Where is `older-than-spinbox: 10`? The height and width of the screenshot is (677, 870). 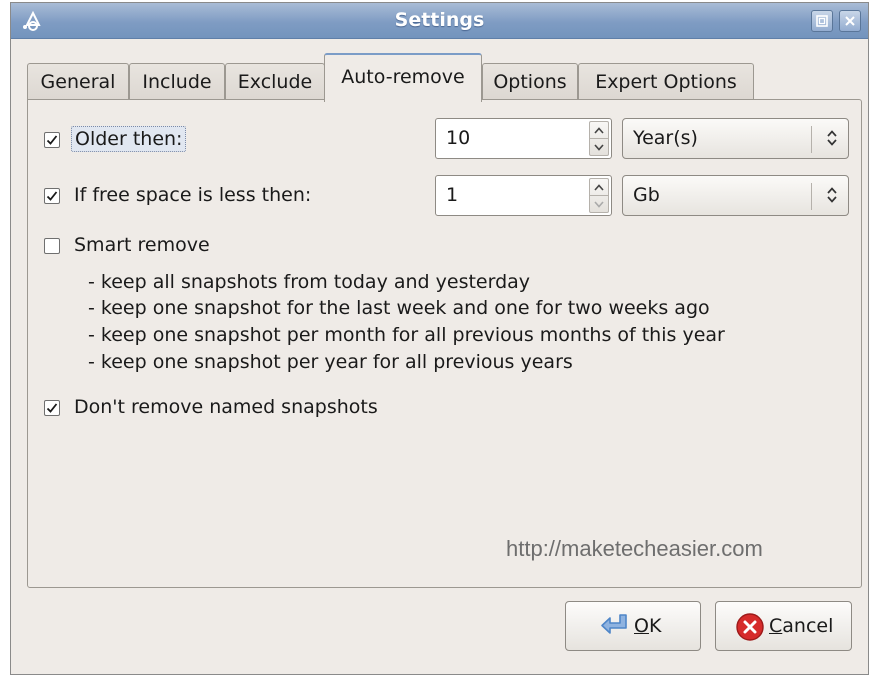 older-than-spinbox: 10 is located at coordinates (523, 138).